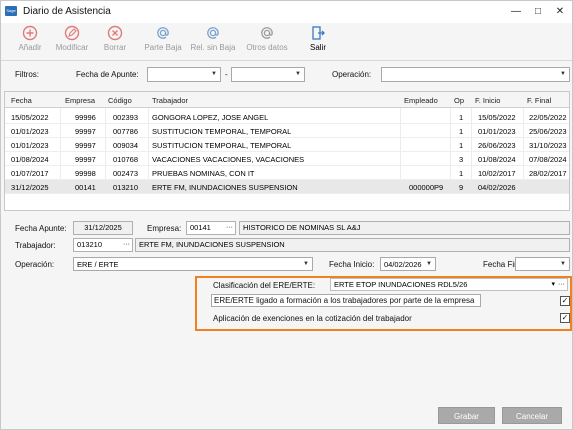  What do you see at coordinates (30, 173) in the screenshot?
I see `cell-fecha: 01/07/2017` at bounding box center [30, 173].